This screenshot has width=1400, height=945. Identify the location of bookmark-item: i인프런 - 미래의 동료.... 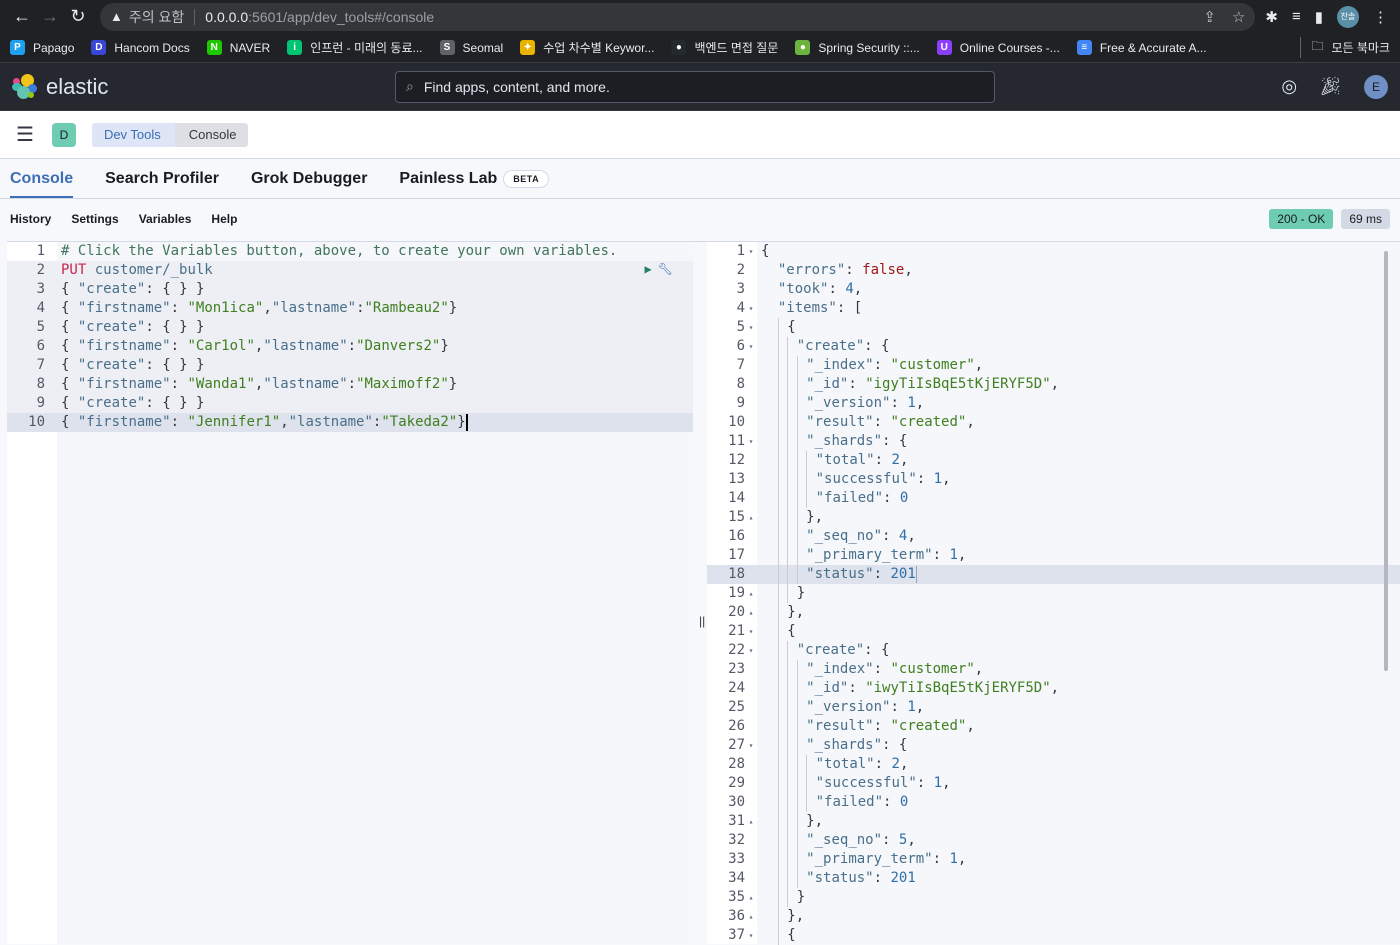
(354, 47).